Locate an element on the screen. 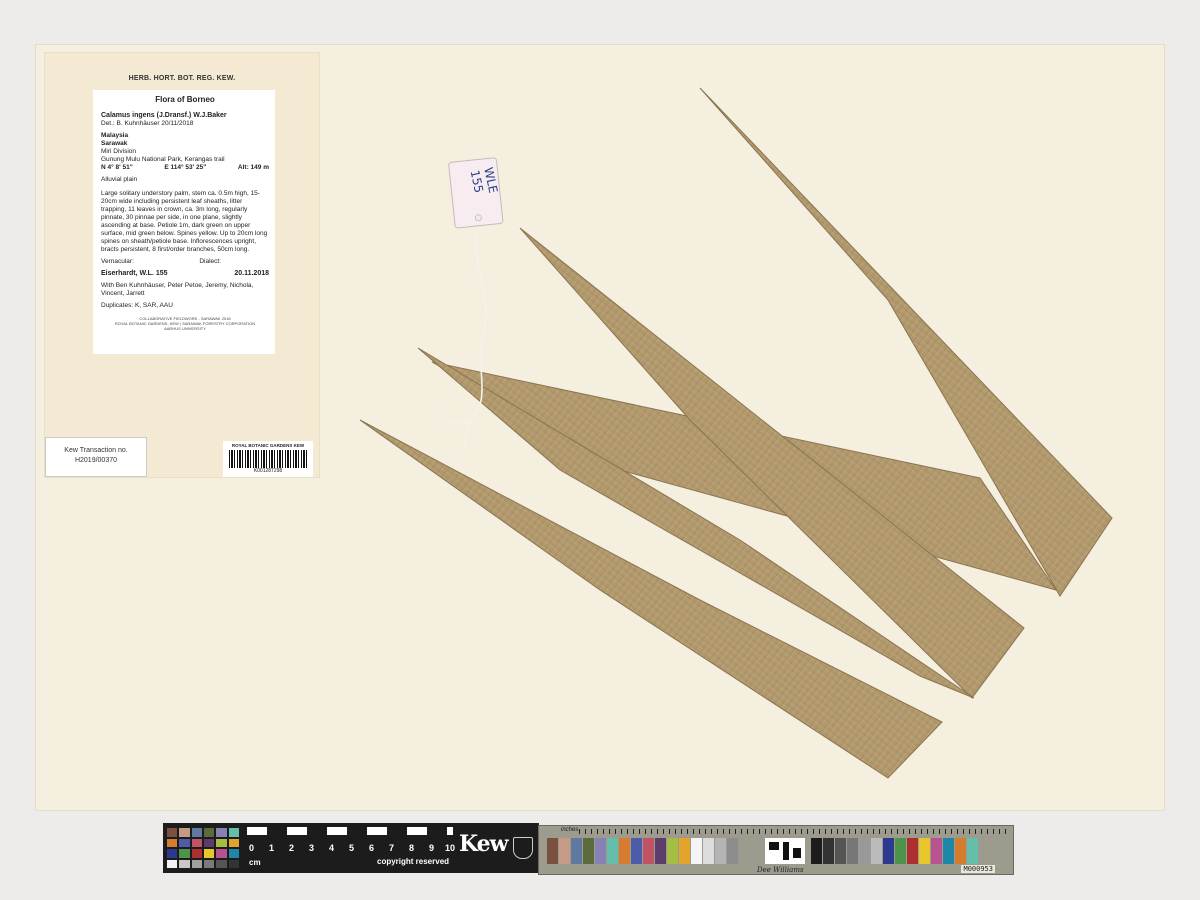  ruler-tick-label: 1 is located at coordinates (272, 848).